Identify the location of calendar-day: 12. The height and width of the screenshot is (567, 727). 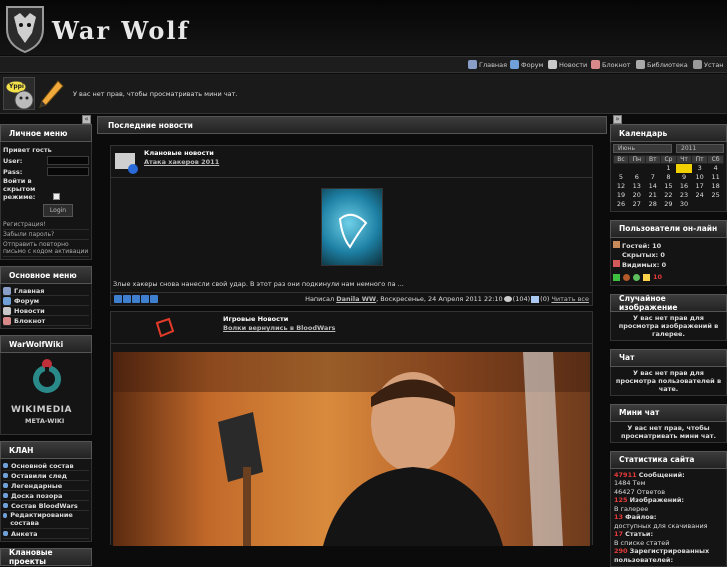
(621, 186).